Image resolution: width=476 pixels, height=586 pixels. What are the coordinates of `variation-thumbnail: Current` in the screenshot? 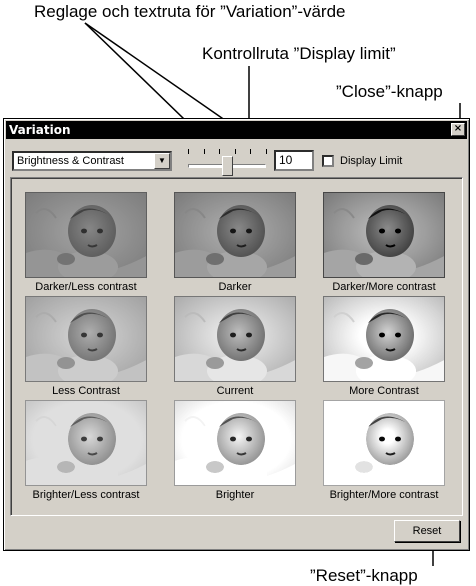 It's located at (235, 347).